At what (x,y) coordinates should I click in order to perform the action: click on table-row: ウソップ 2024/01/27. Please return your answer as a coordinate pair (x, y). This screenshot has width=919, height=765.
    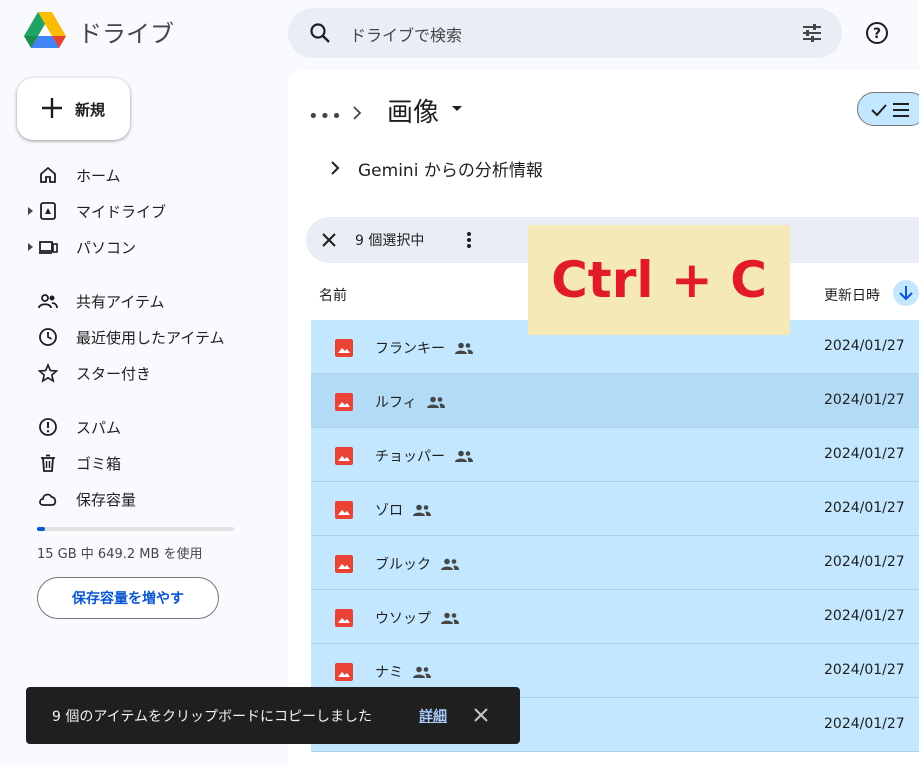
    Looking at the image, I should click on (615, 617).